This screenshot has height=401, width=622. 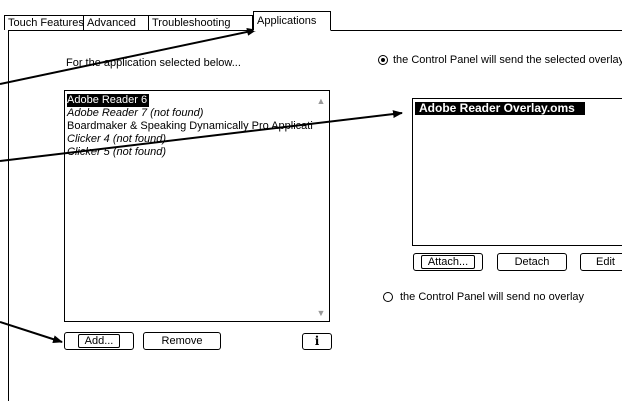 What do you see at coordinates (292, 21) in the screenshot?
I see `tab-applications: Applications` at bounding box center [292, 21].